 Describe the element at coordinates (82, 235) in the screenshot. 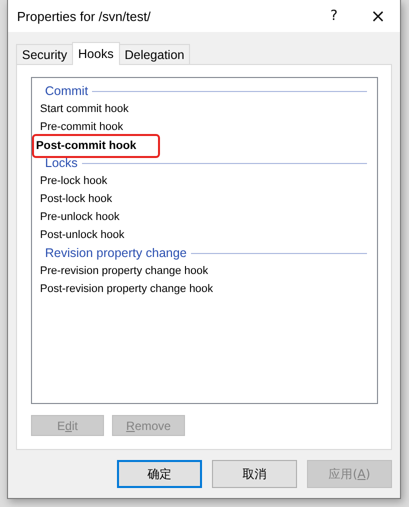

I see `hook-item: Post-unlock hook` at that location.